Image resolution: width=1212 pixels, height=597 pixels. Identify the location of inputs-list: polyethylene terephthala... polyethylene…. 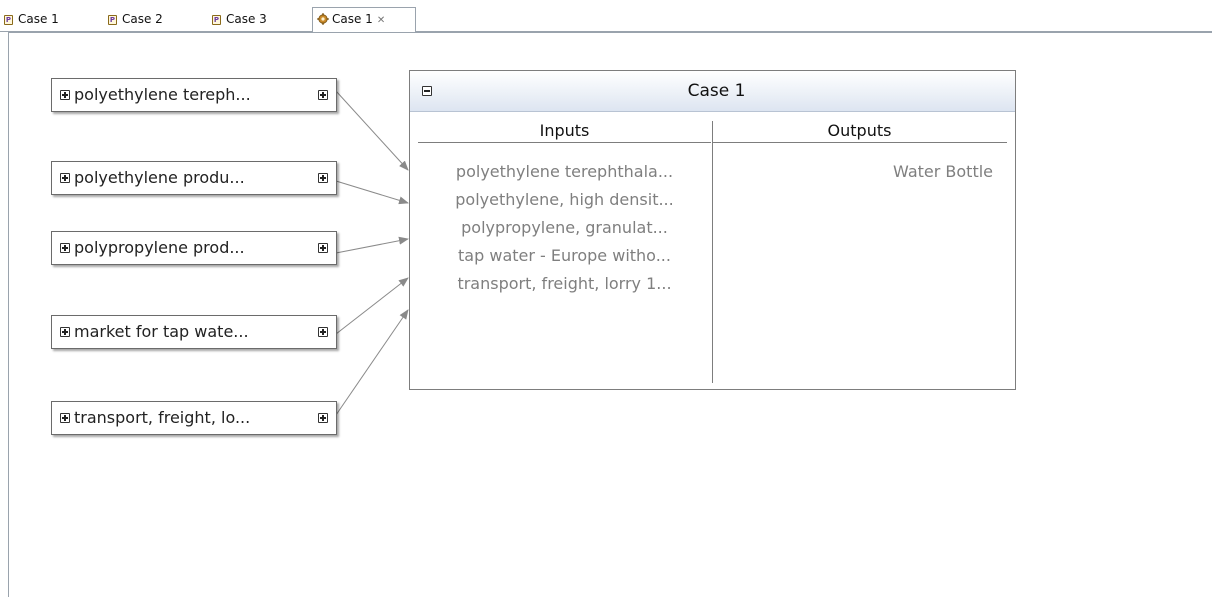
(564, 230).